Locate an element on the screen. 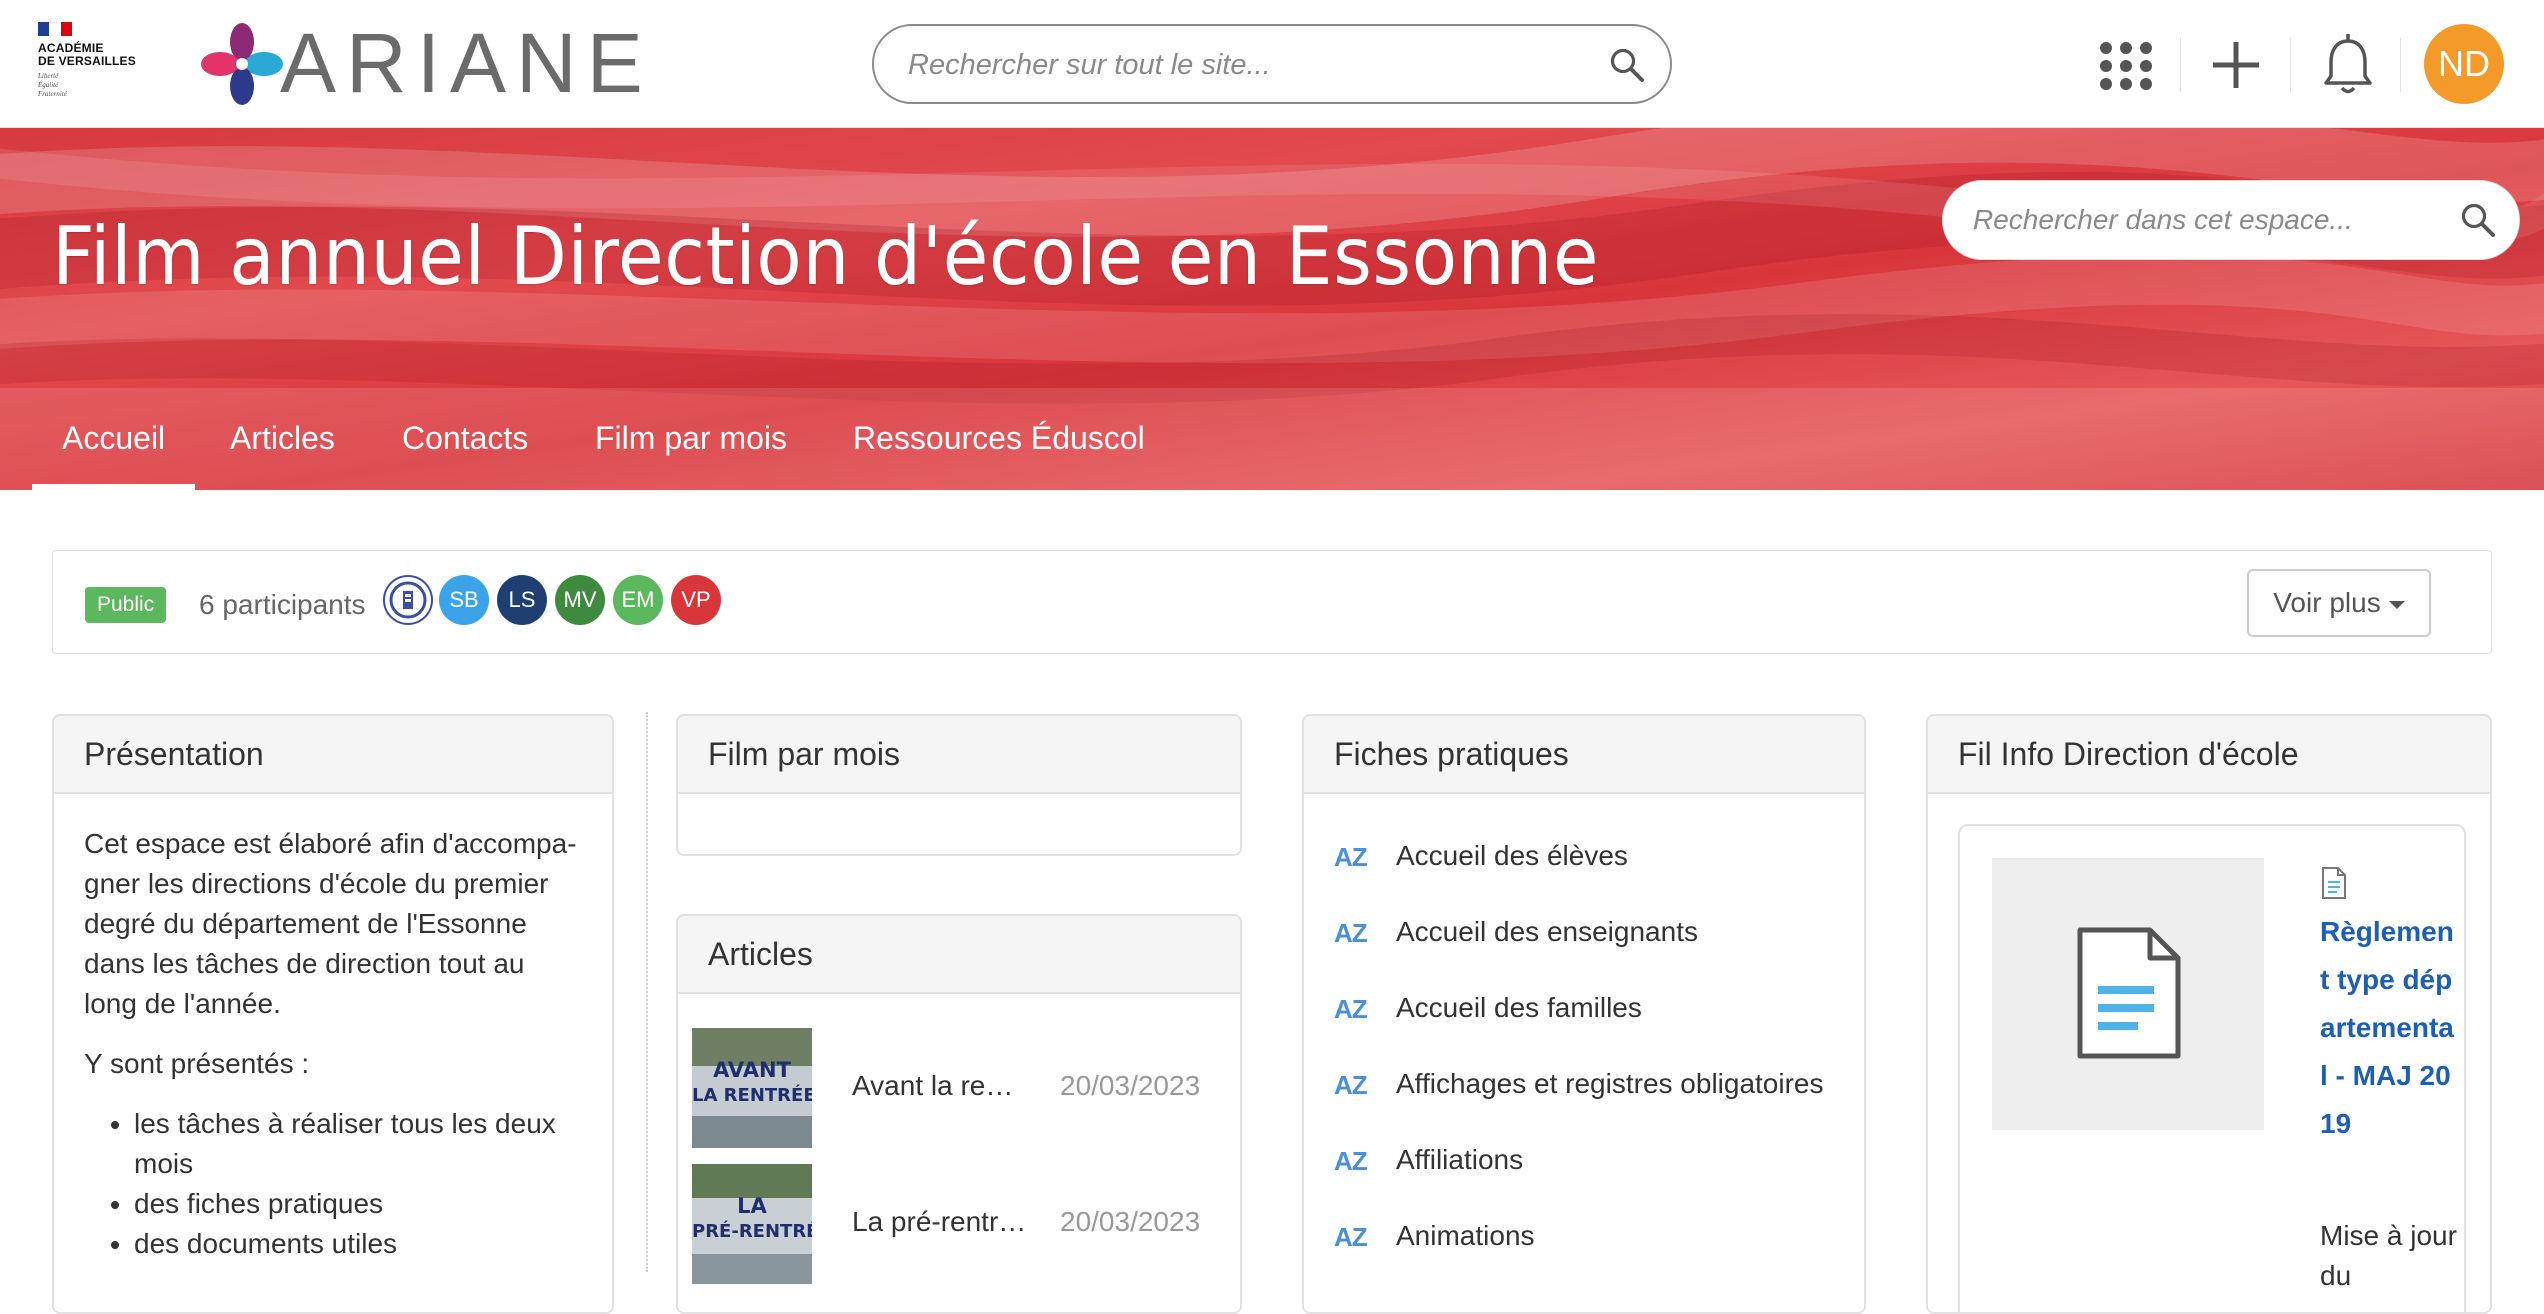 The width and height of the screenshot is (2544, 1314). info-card-description: Mise à jour du is located at coordinates (2388, 1255).